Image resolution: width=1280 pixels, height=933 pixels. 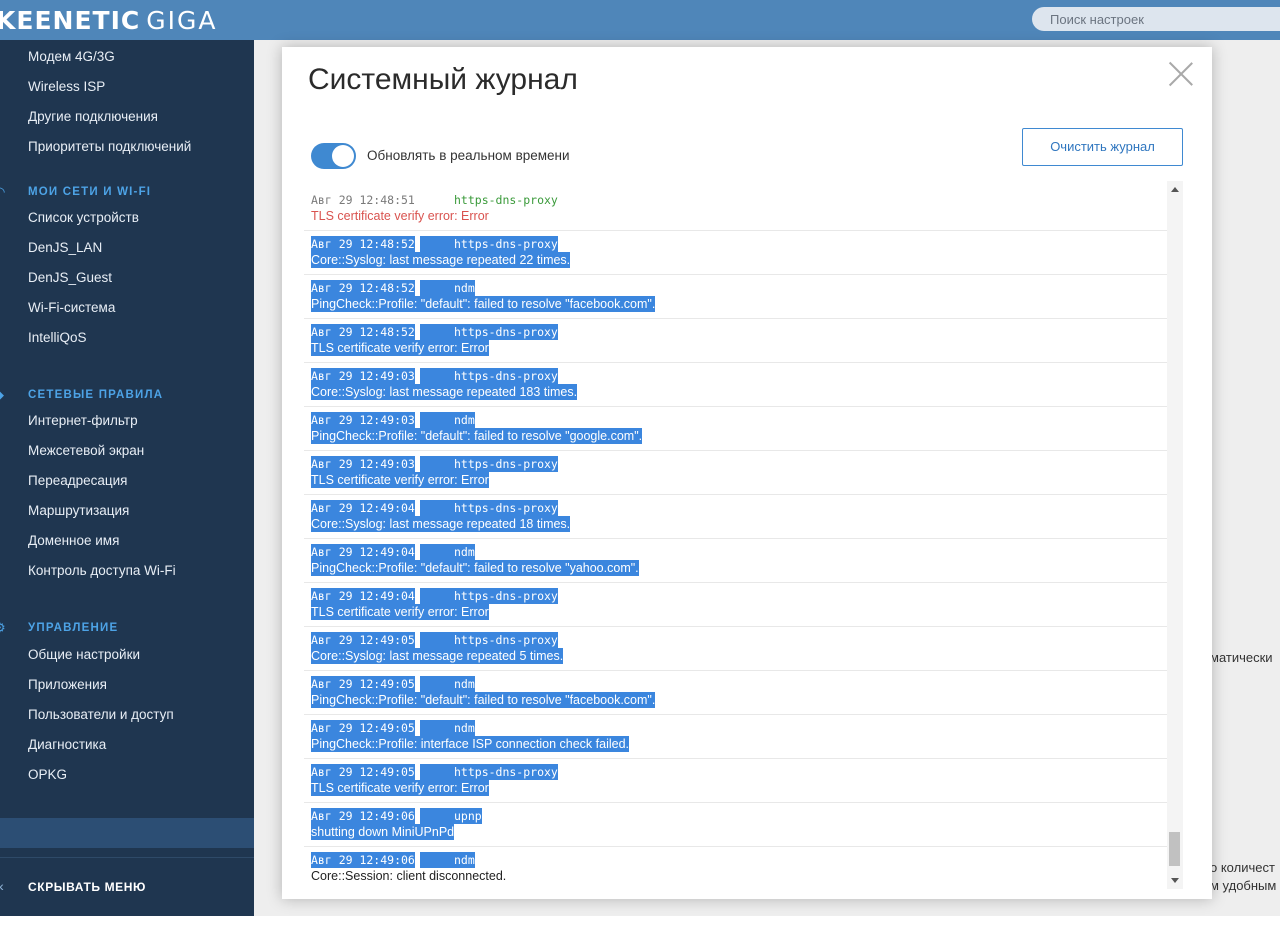 I want to click on hide-menu-button: СКРЫВАТЬ МЕНЮ, so click(x=87, y=887).